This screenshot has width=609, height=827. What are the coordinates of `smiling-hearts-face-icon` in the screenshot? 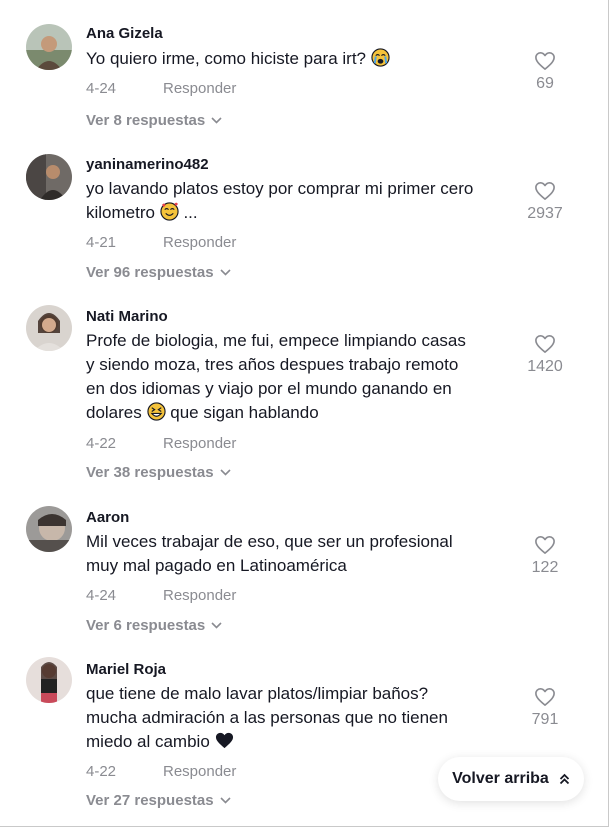 It's located at (169, 211).